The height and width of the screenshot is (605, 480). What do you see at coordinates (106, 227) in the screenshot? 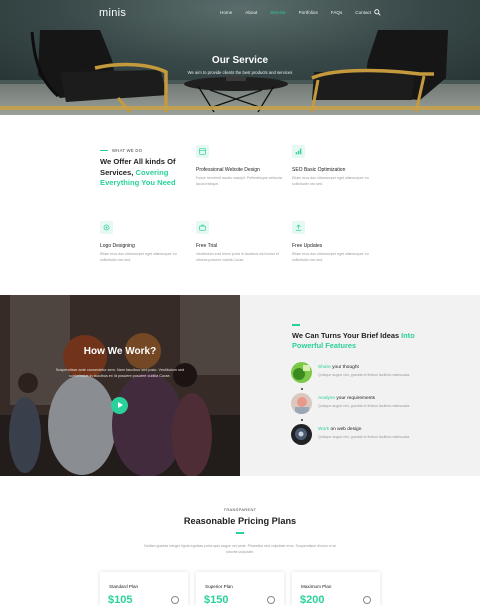
I see `settings-icon` at bounding box center [106, 227].